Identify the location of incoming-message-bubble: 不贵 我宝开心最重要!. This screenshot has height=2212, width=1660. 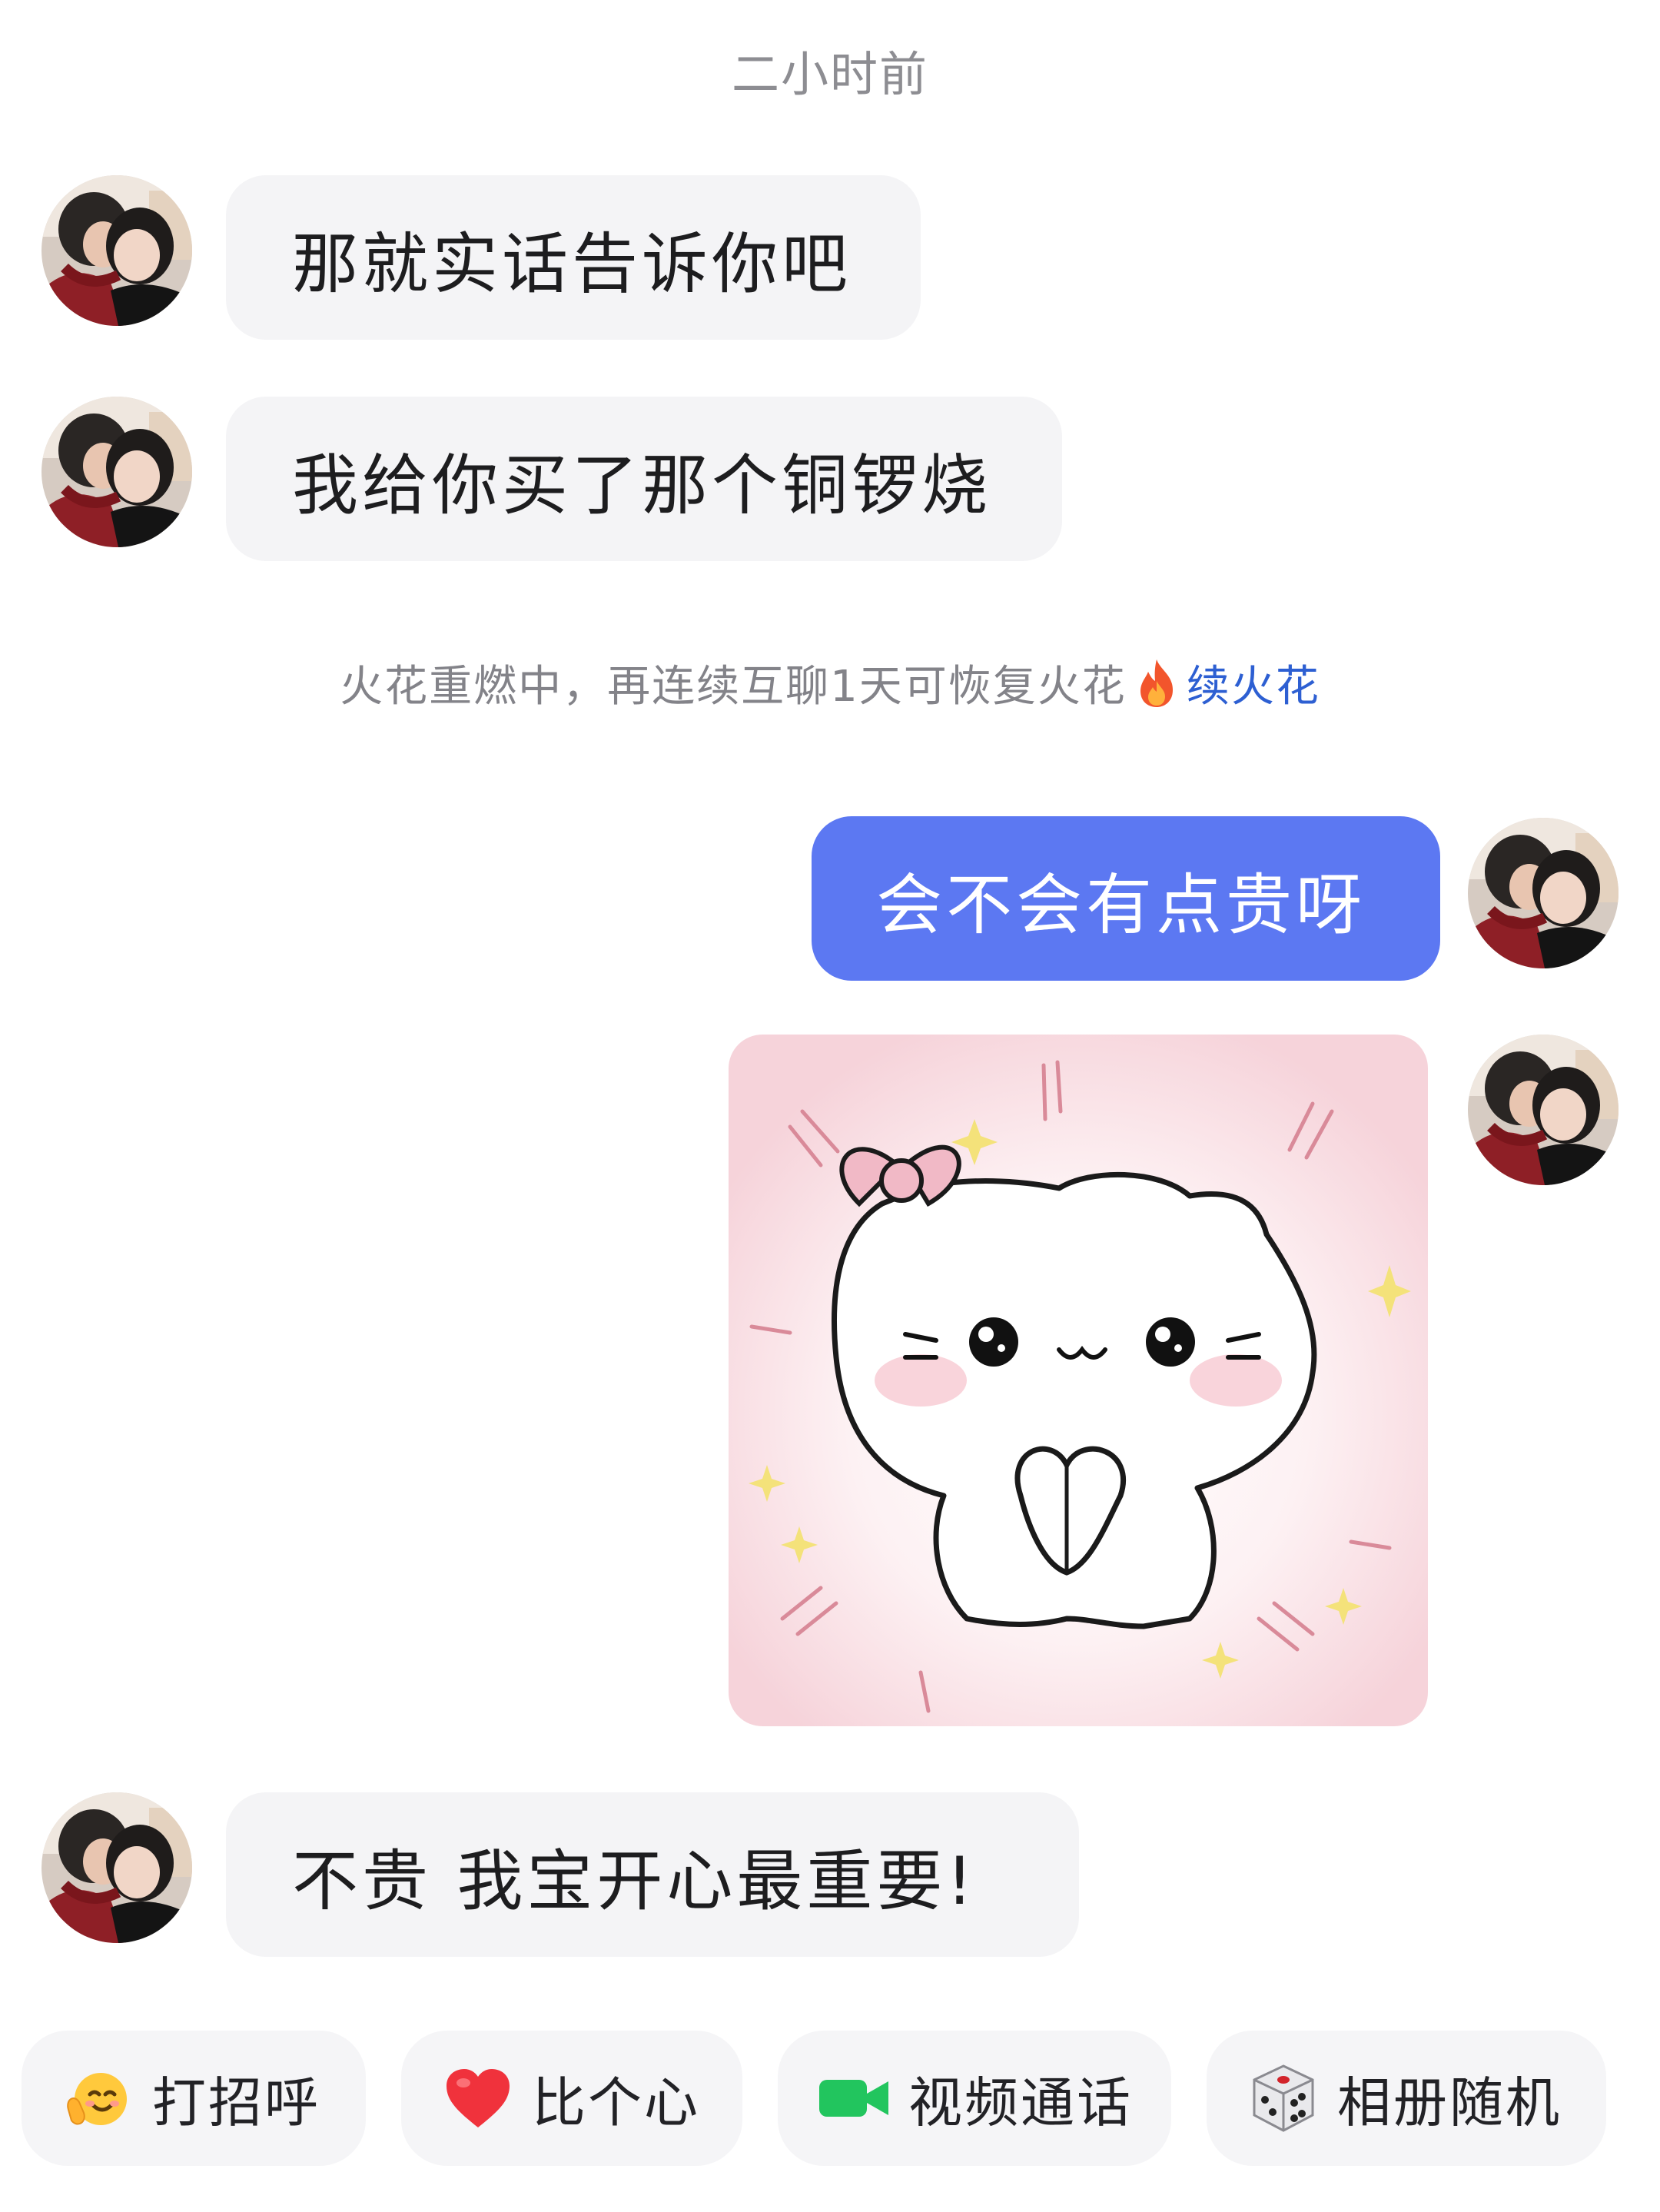
(652, 1874).